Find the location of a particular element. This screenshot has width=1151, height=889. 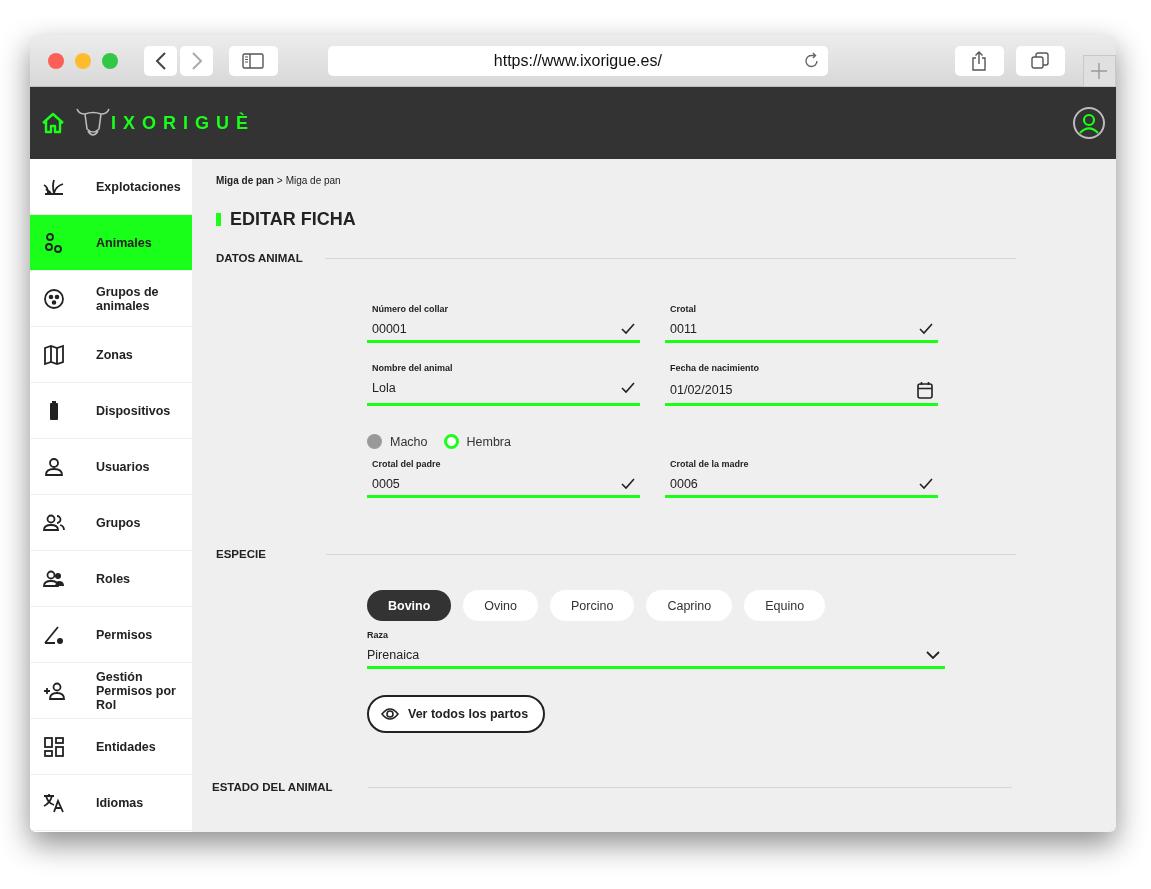

chevron-left-icon is located at coordinates (160, 60).